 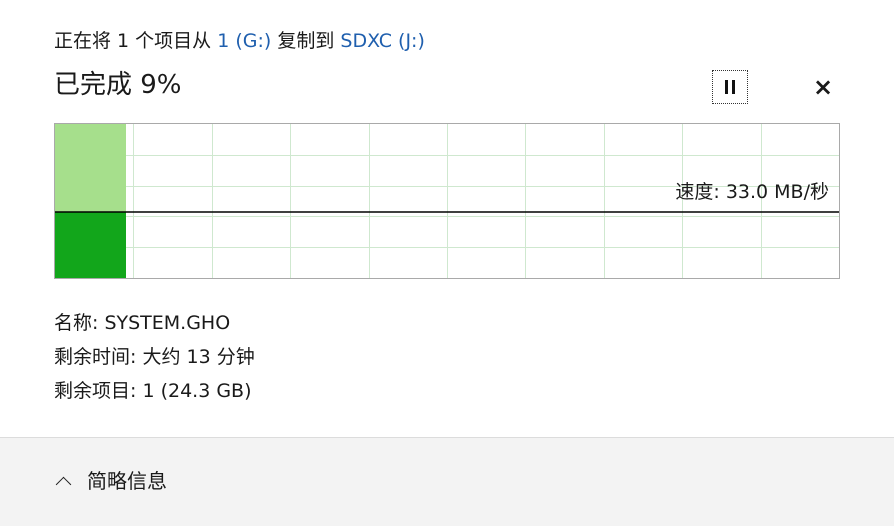 I want to click on graph-completed-light-area, so click(x=90, y=168).